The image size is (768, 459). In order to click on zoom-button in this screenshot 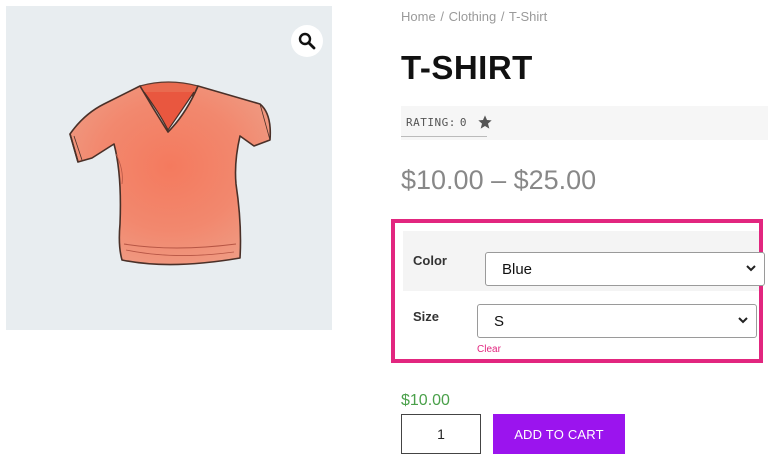, I will do `click(307, 41)`.